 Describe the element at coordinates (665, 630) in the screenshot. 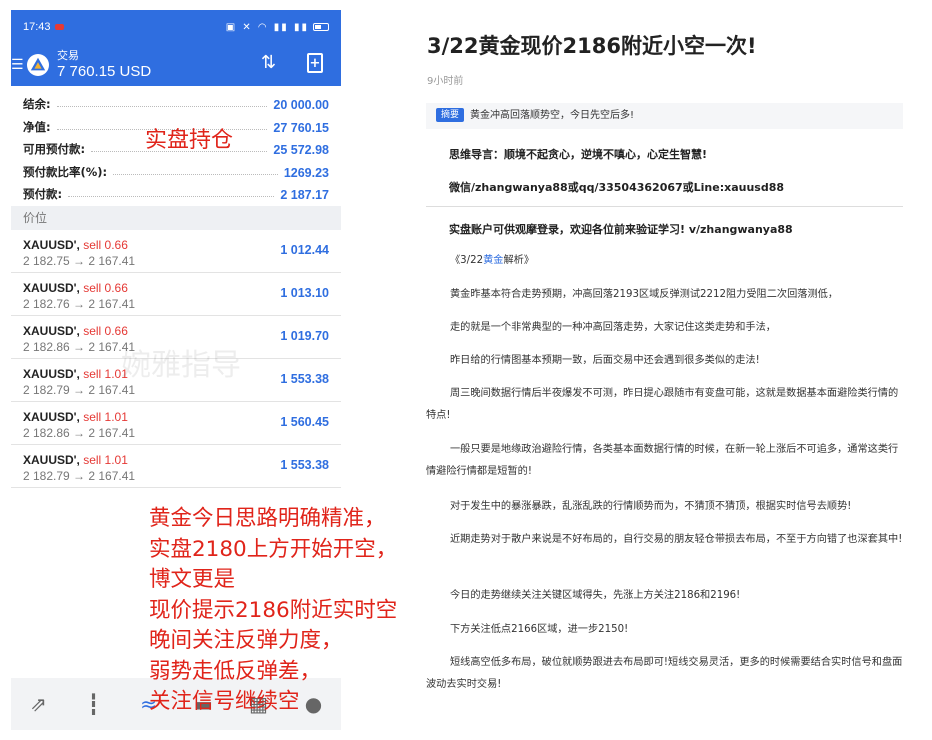

I see `article-paragraph: 下方关注低点2166区域，进一步2150!` at that location.